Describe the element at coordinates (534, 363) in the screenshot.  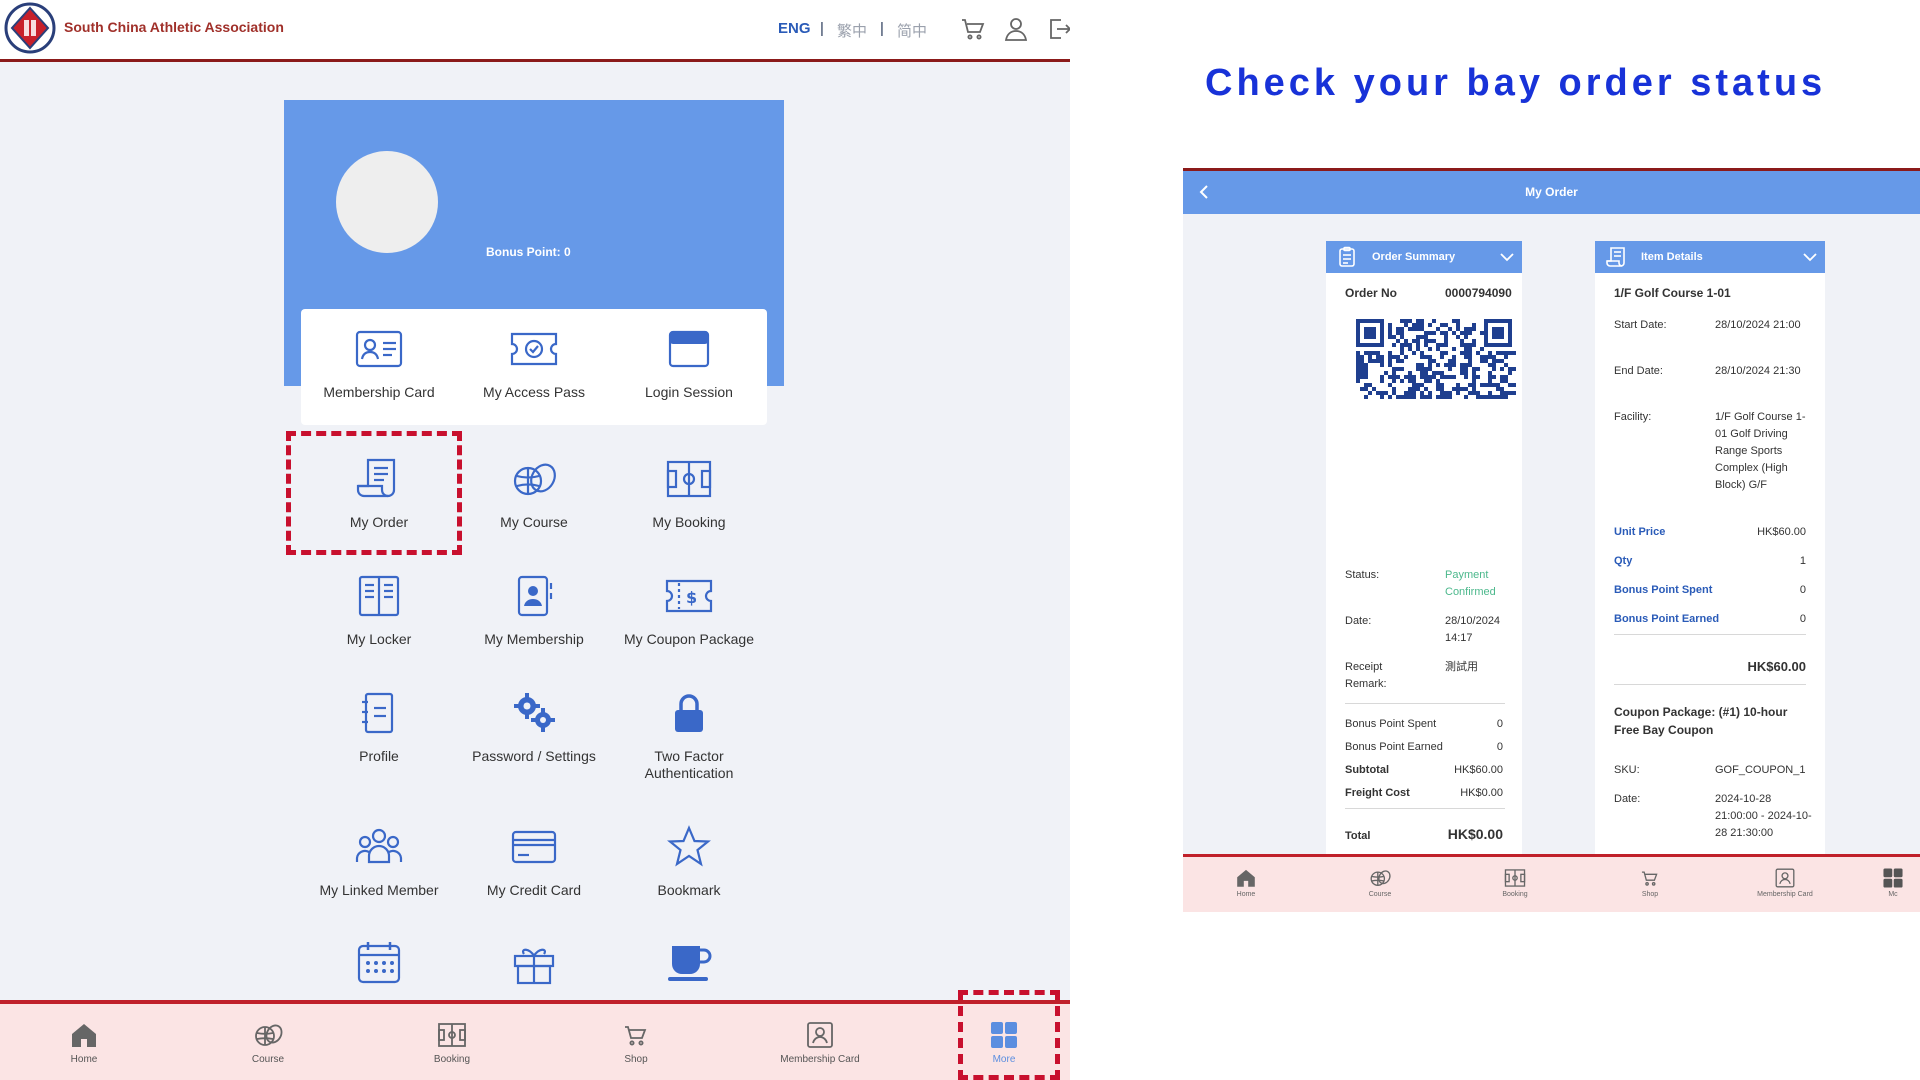
I see `quick-link-access-pass: My Access Pass` at that location.